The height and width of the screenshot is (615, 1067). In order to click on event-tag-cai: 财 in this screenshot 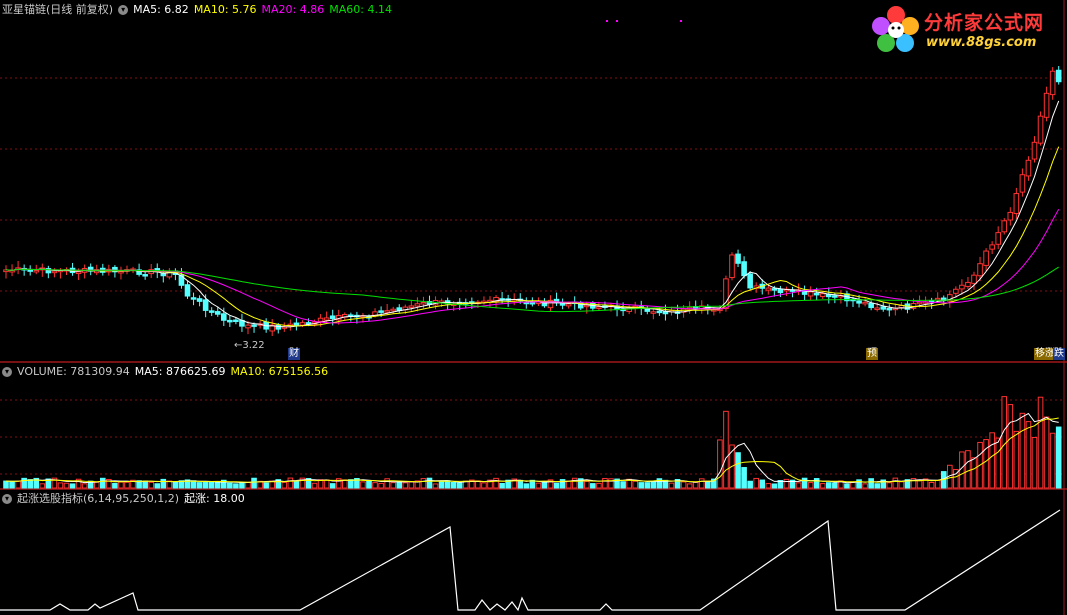, I will do `click(294, 354)`.